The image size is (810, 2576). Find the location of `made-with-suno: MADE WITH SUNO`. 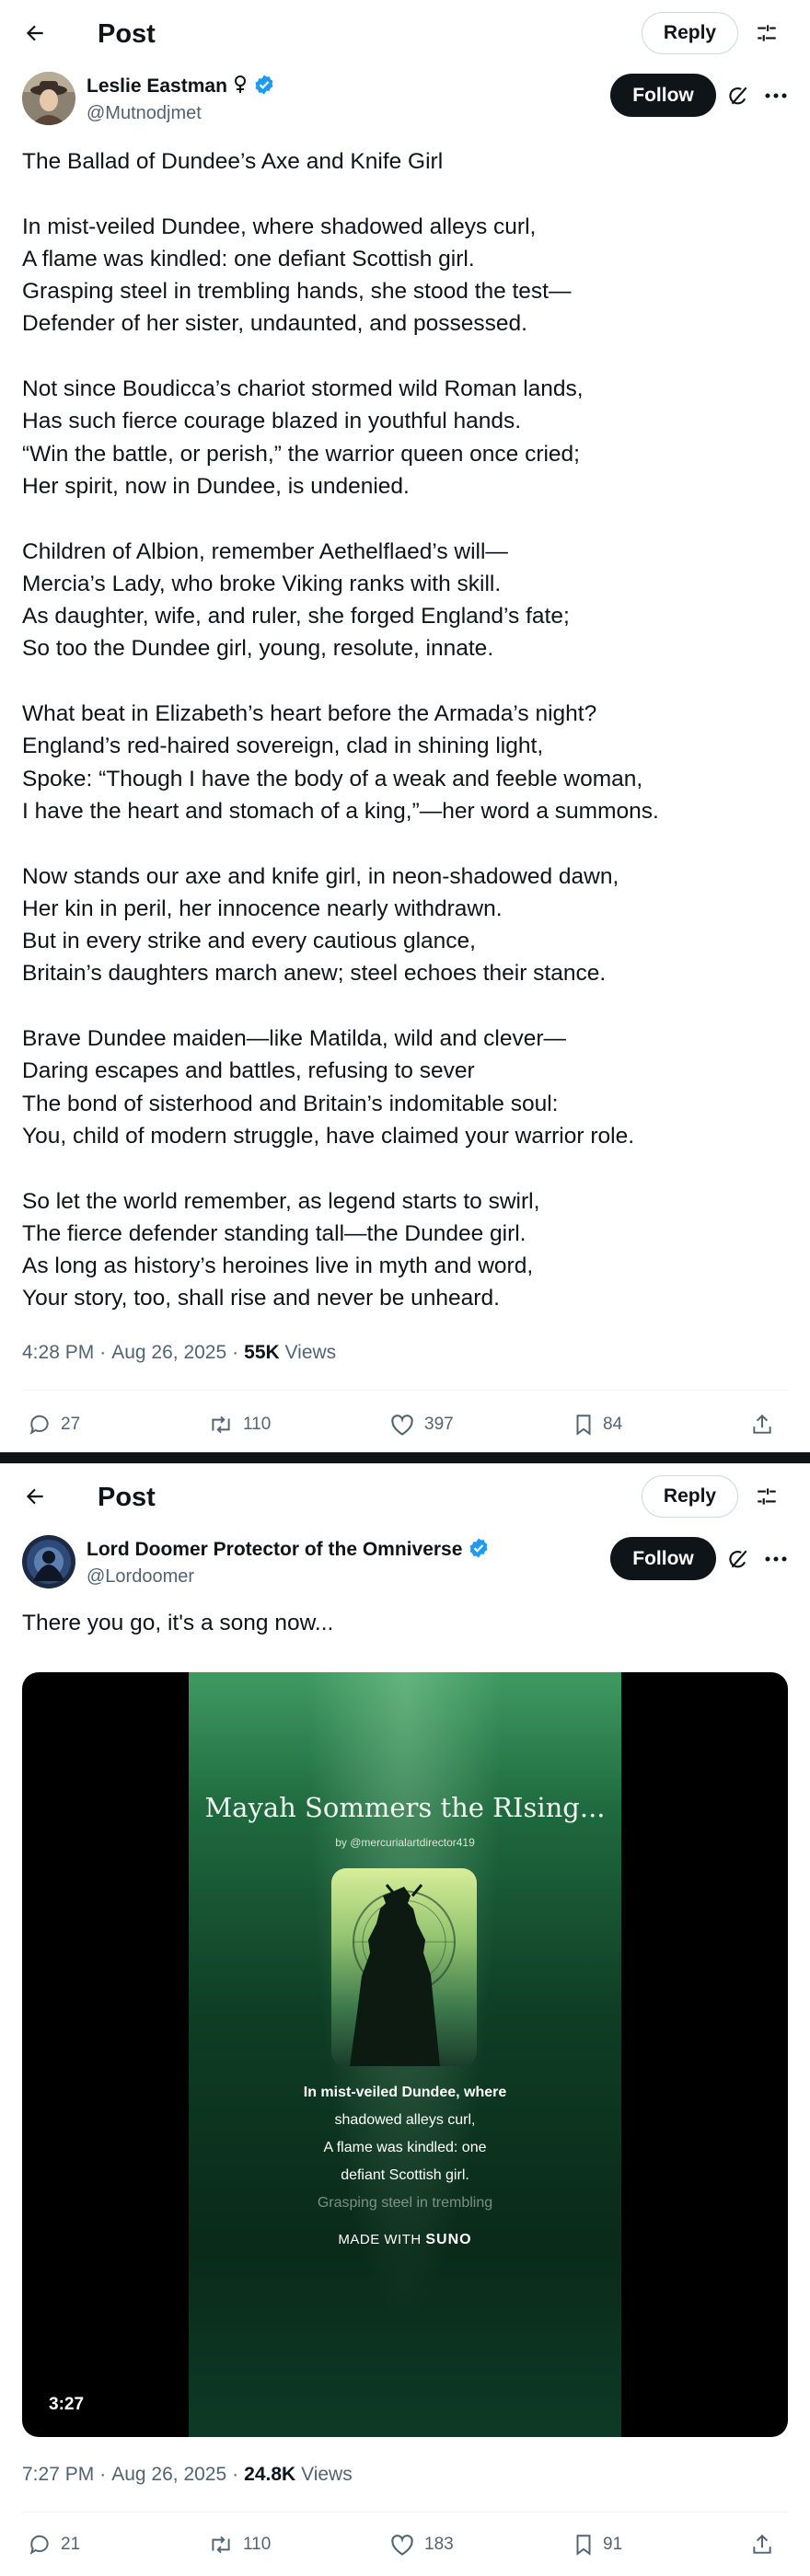

made-with-suno: MADE WITH SUNO is located at coordinates (405, 2240).